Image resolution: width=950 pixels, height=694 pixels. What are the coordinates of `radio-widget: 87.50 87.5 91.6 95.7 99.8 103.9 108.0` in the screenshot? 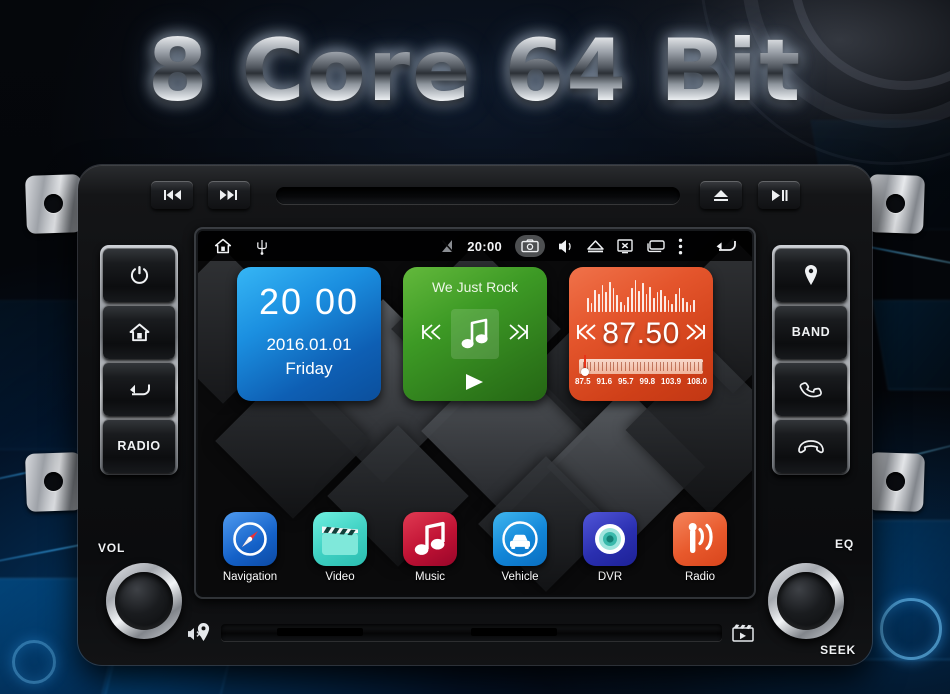 It's located at (641, 334).